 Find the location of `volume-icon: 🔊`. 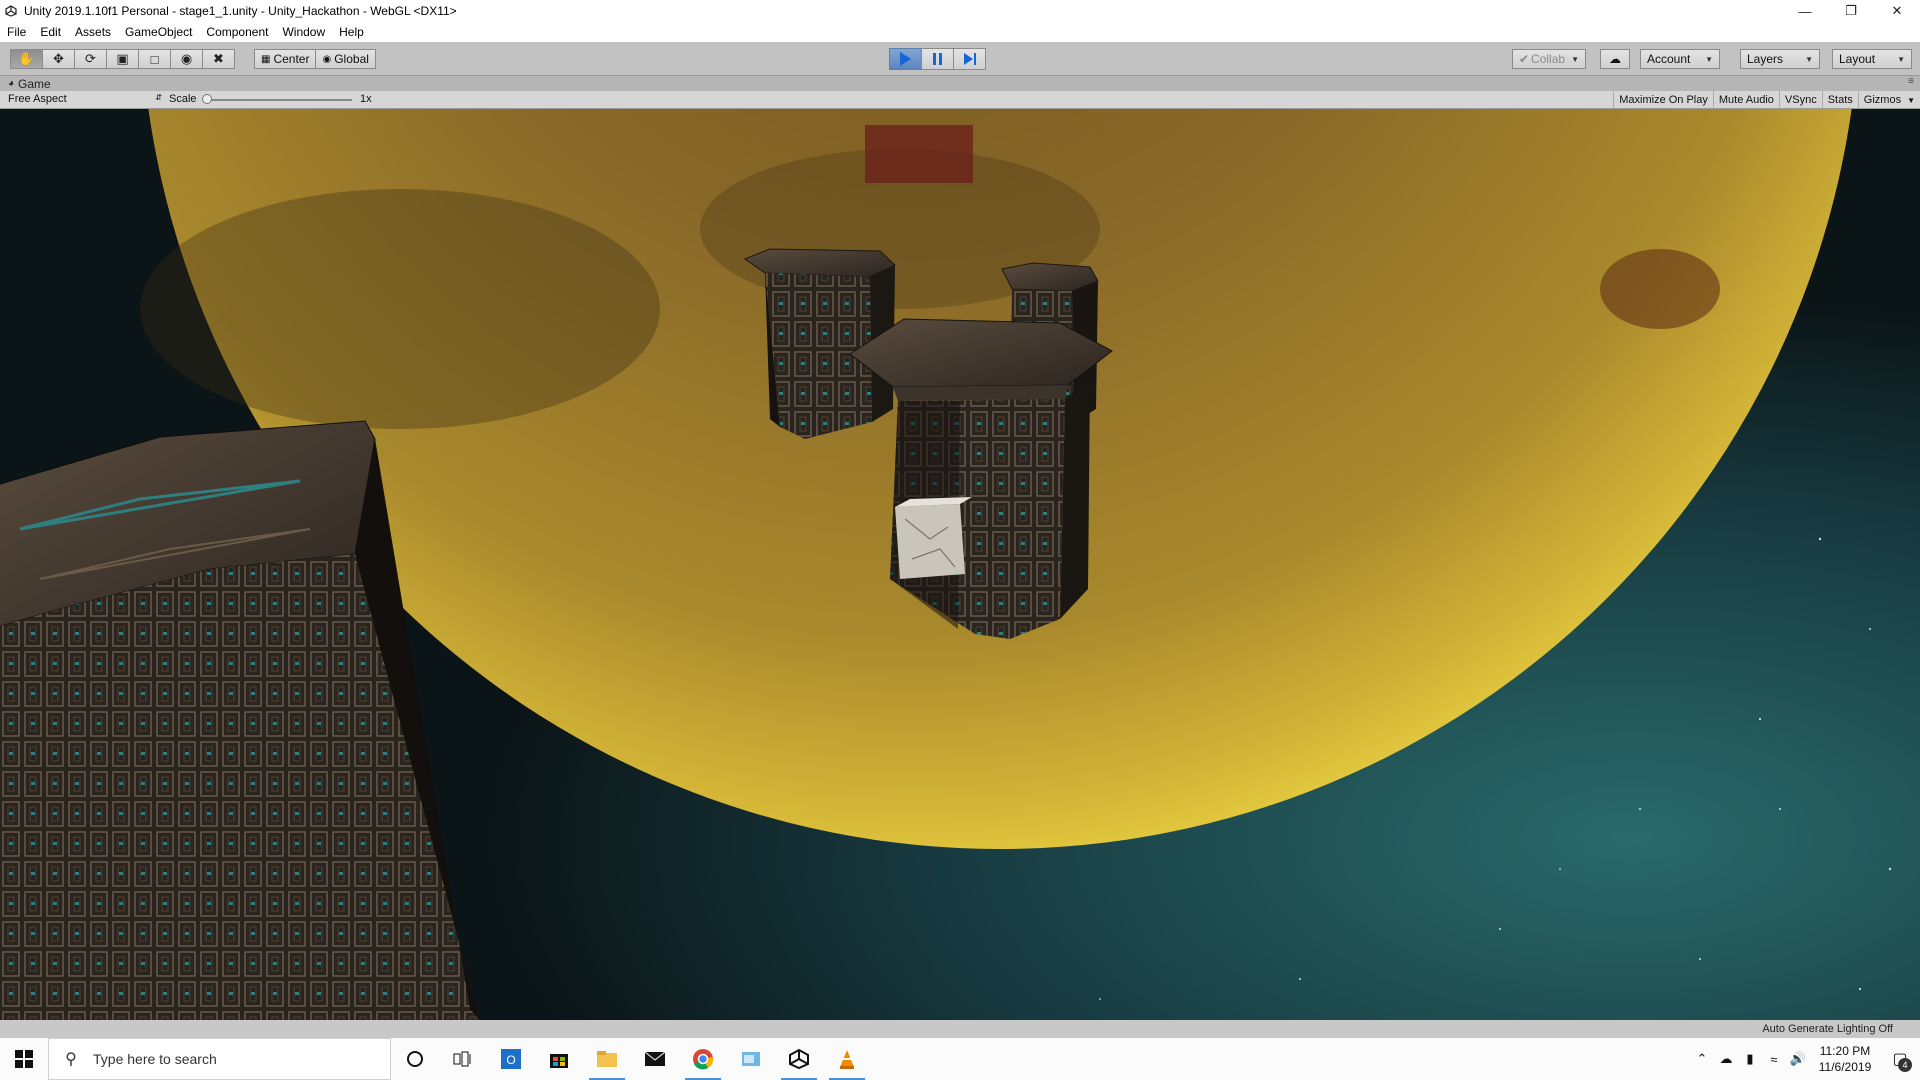

volume-icon: 🔊 is located at coordinates (1798, 1059).